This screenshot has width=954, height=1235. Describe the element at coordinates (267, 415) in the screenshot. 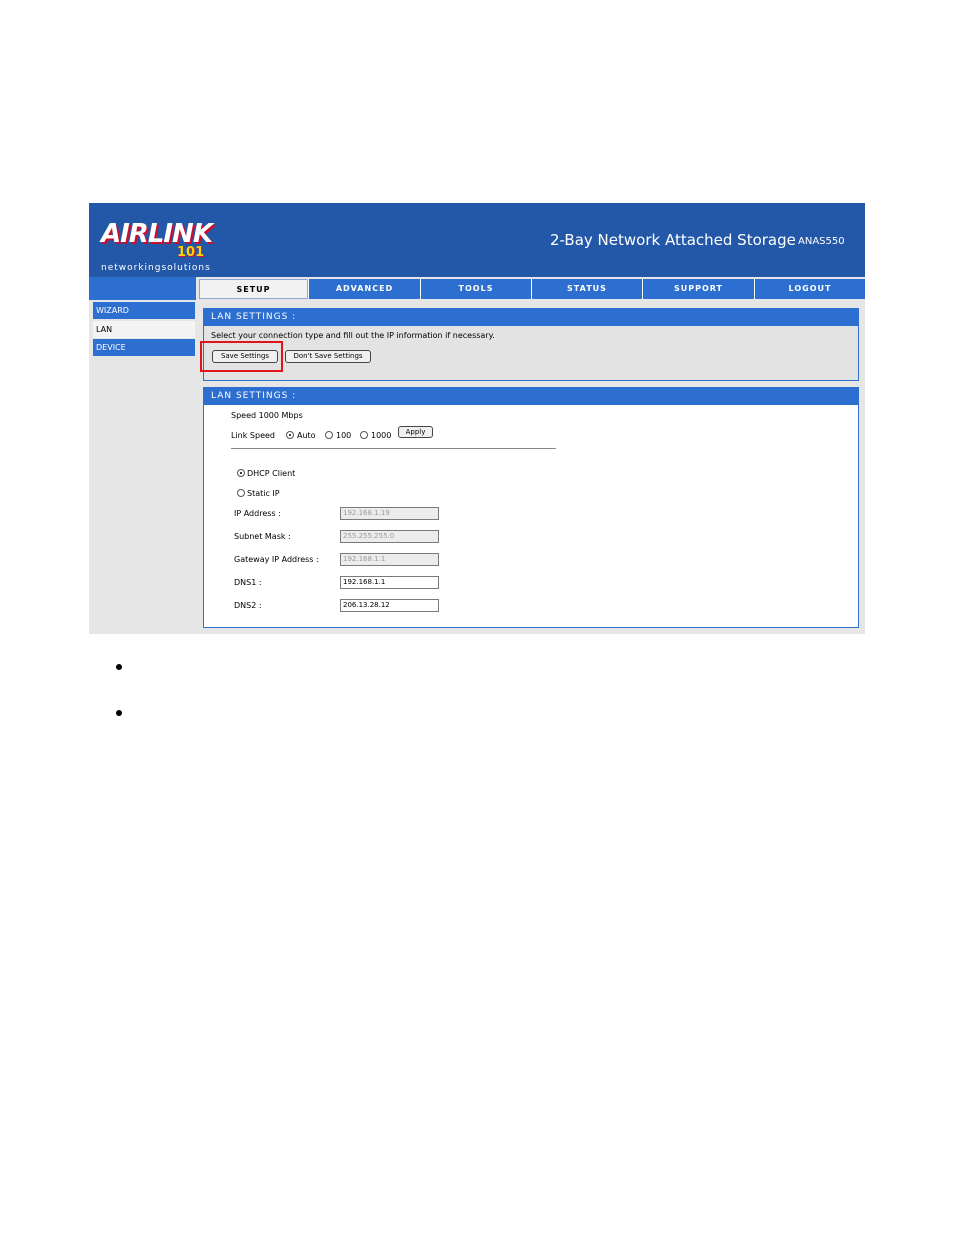

I see `speed-readout: Speed 1000 Mbps` at that location.